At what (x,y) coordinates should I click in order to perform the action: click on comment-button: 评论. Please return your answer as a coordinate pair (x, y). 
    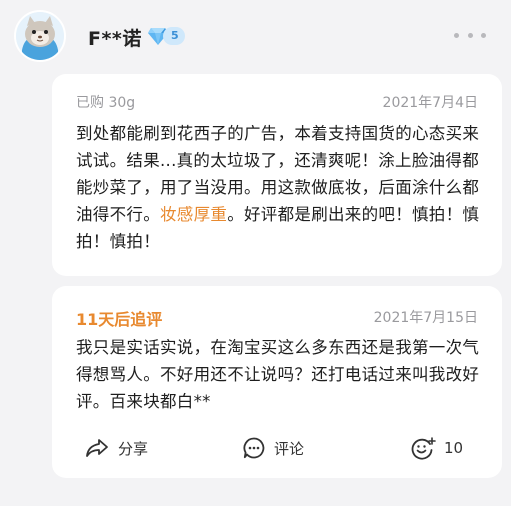
    Looking at the image, I should click on (273, 448).